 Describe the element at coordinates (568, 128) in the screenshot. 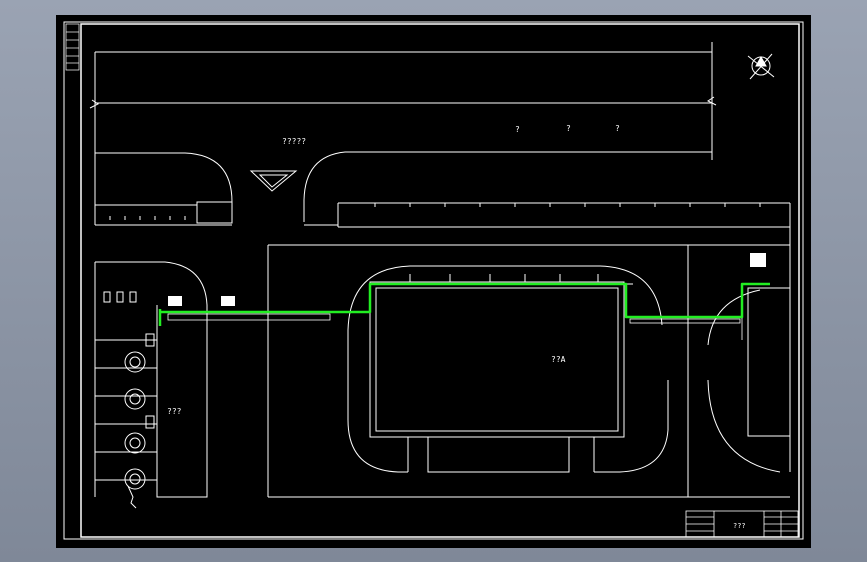

I see `mark-label-2: ?` at that location.